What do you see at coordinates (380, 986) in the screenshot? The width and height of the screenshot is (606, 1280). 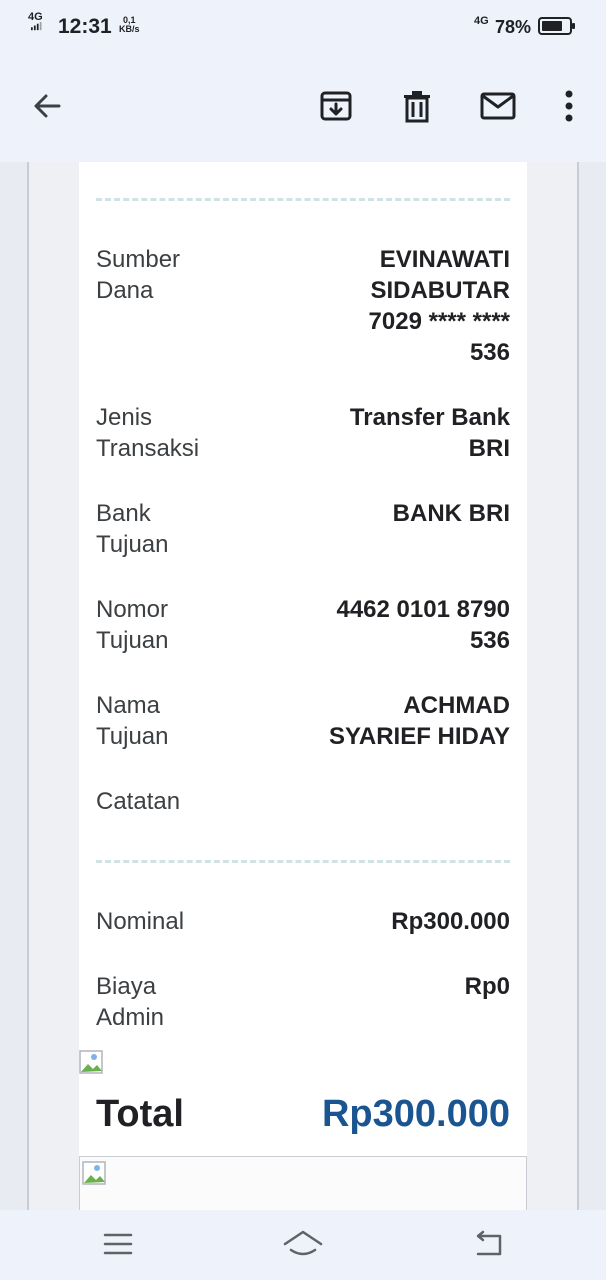 I see `row-value: Rp0` at bounding box center [380, 986].